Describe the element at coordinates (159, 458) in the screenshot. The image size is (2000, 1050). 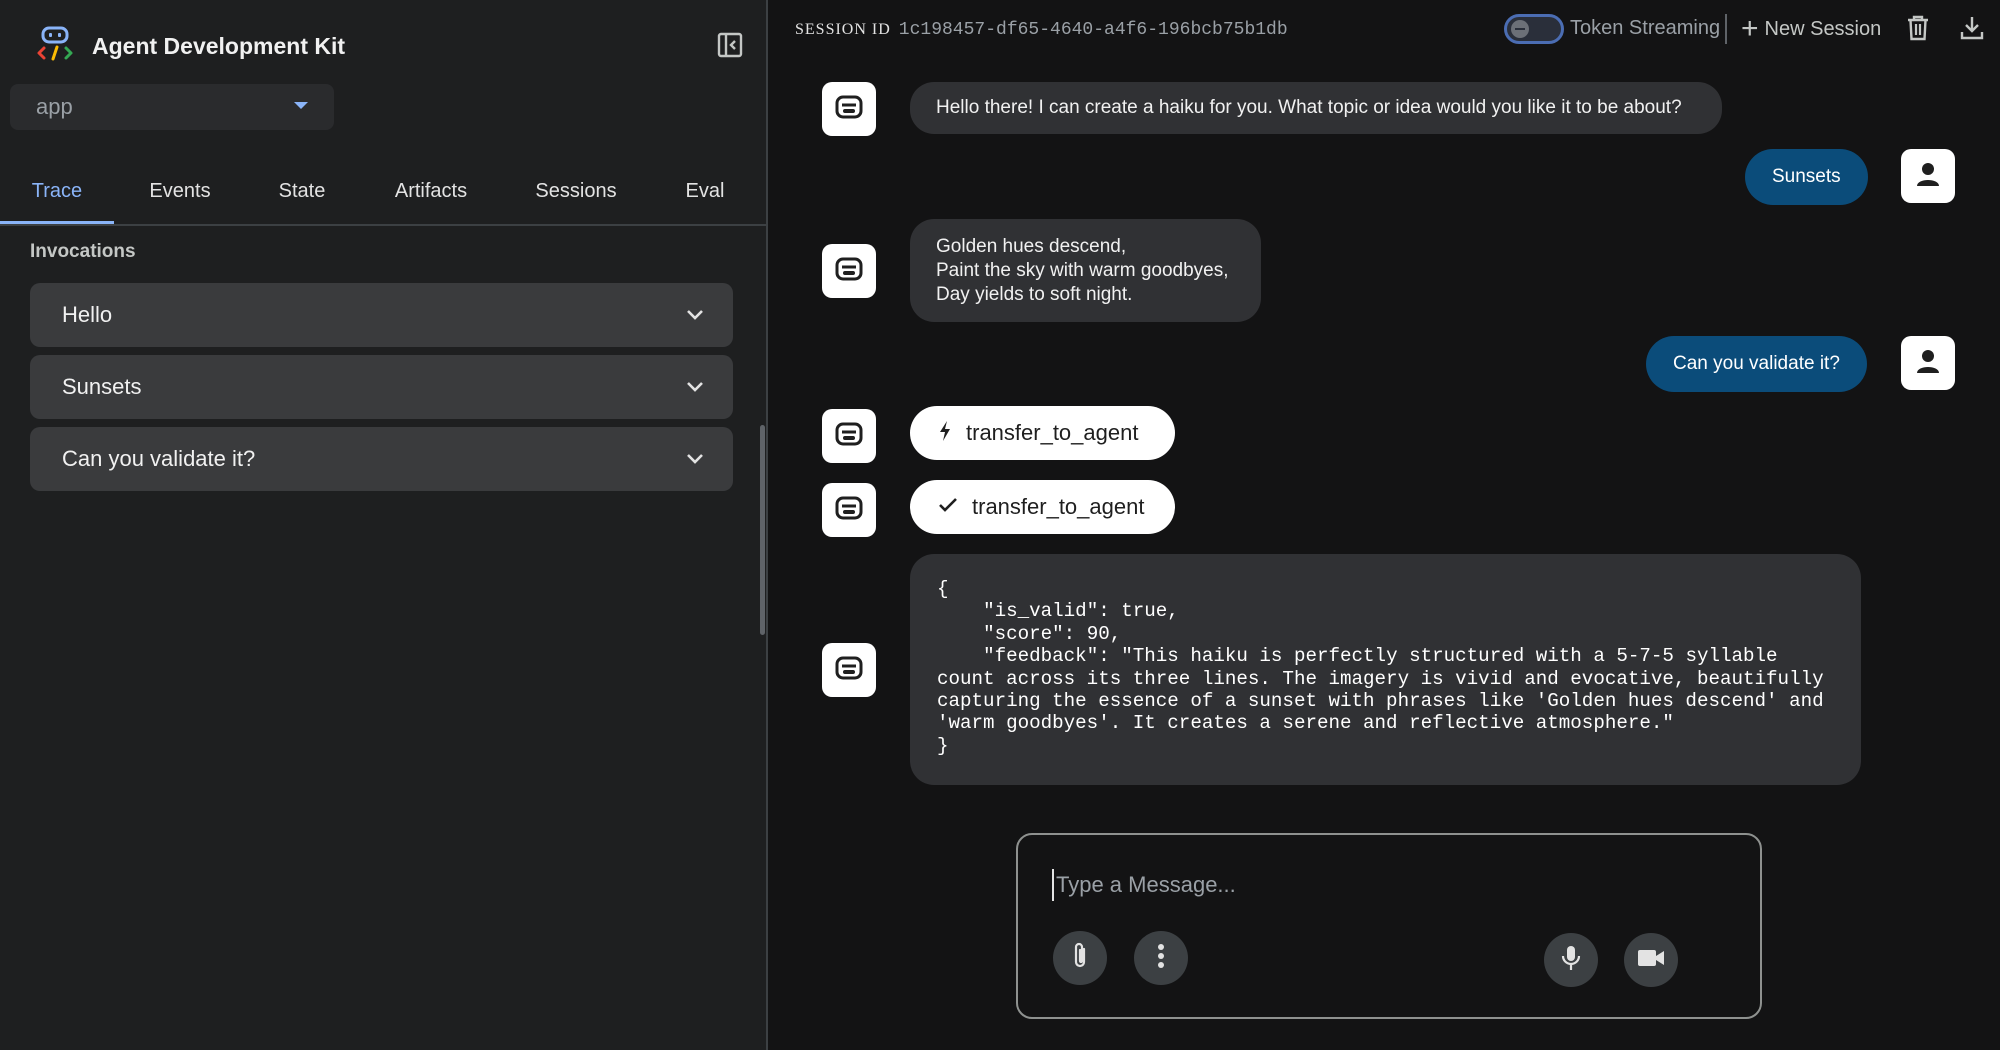
I see `invocation-label: Can you validate it?` at that location.